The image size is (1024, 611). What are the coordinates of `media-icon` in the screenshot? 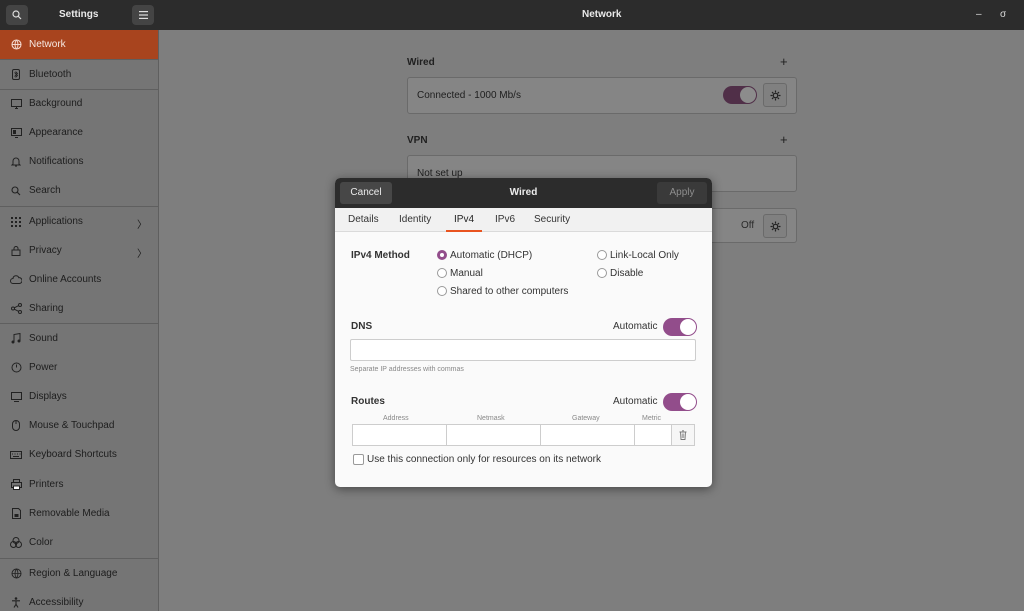 It's located at (16, 514).